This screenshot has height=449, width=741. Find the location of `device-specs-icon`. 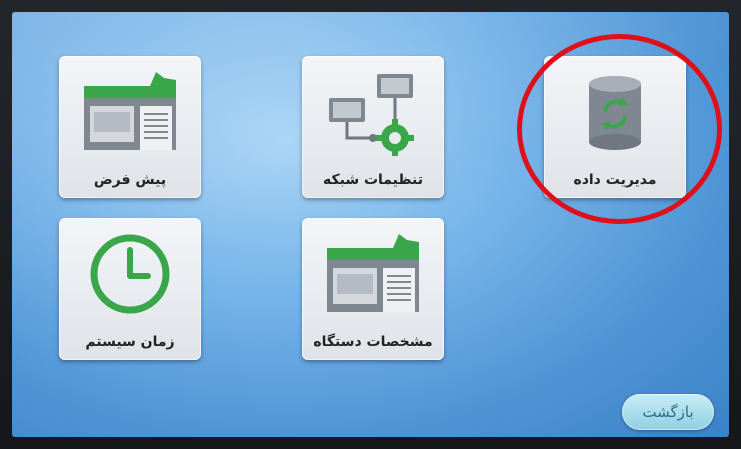

device-specs-icon is located at coordinates (373, 273).